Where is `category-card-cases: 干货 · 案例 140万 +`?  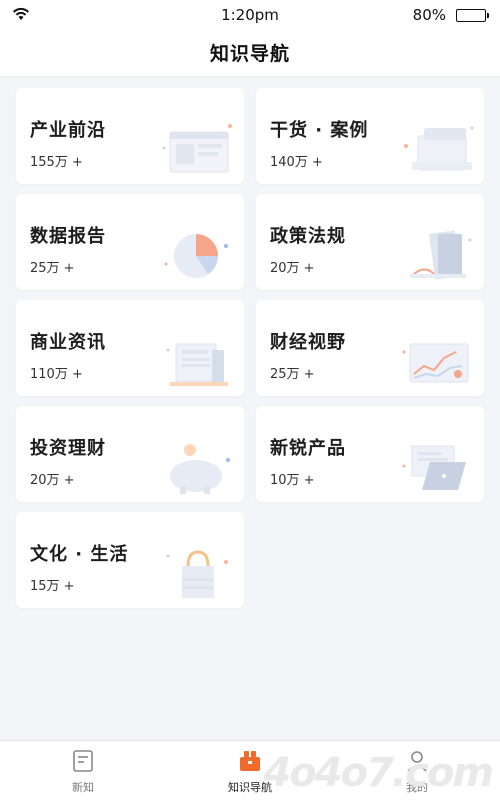 category-card-cases: 干货 · 案例 140万 + is located at coordinates (370, 136).